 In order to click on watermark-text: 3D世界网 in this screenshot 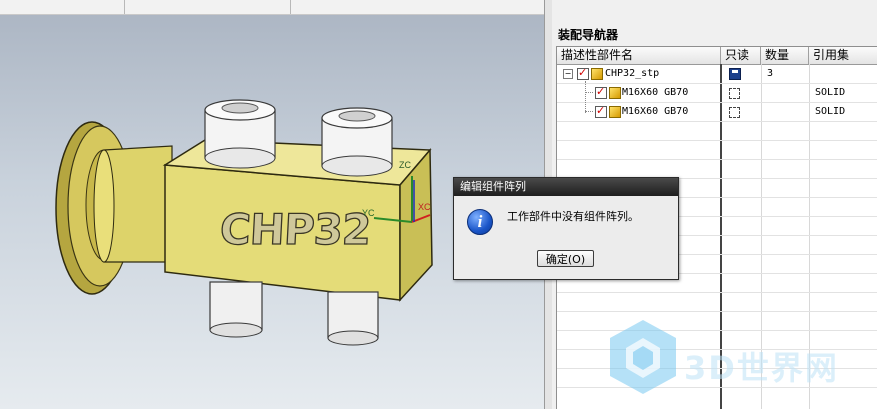, I will do `click(761, 368)`.